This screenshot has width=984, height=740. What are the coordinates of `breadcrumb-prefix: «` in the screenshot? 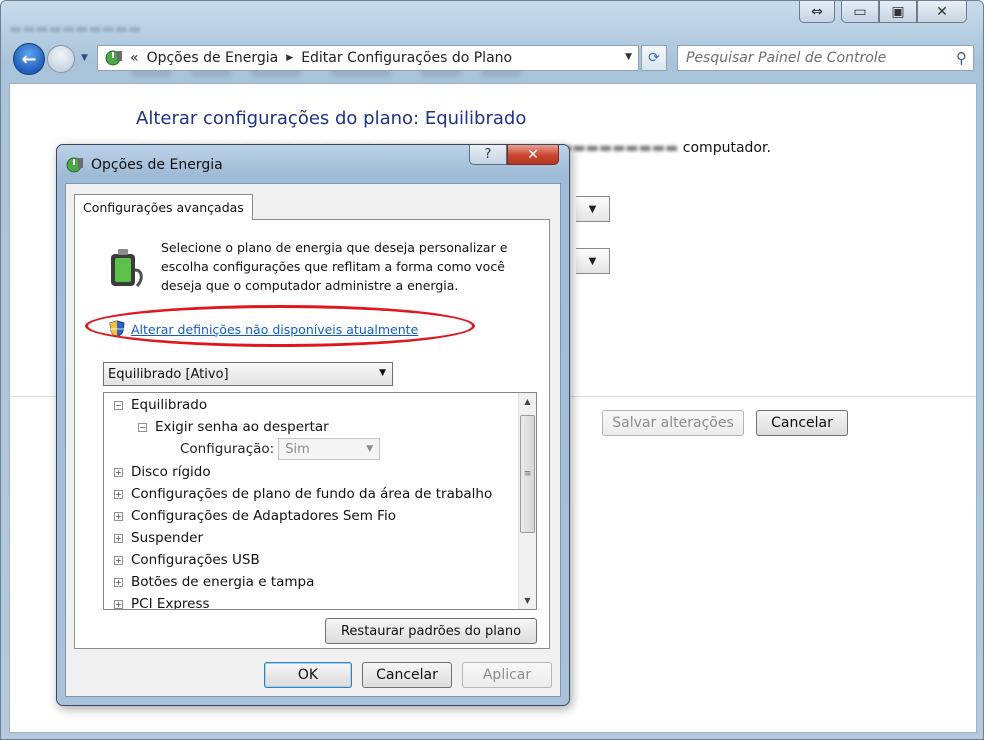 It's located at (134, 58).